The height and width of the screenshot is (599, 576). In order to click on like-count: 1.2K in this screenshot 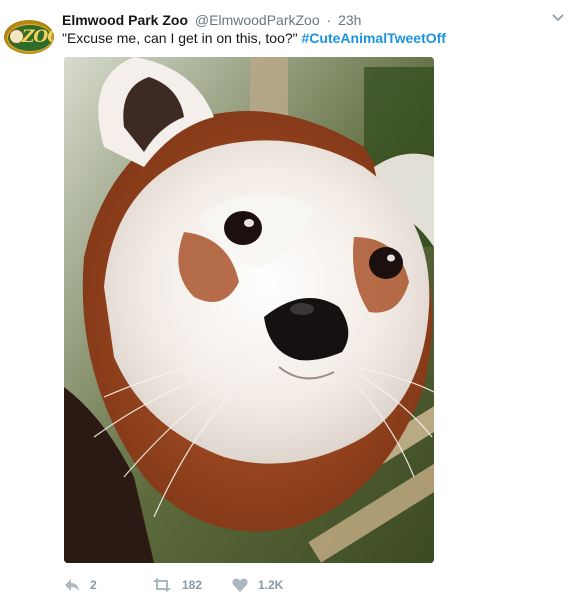, I will do `click(271, 585)`.